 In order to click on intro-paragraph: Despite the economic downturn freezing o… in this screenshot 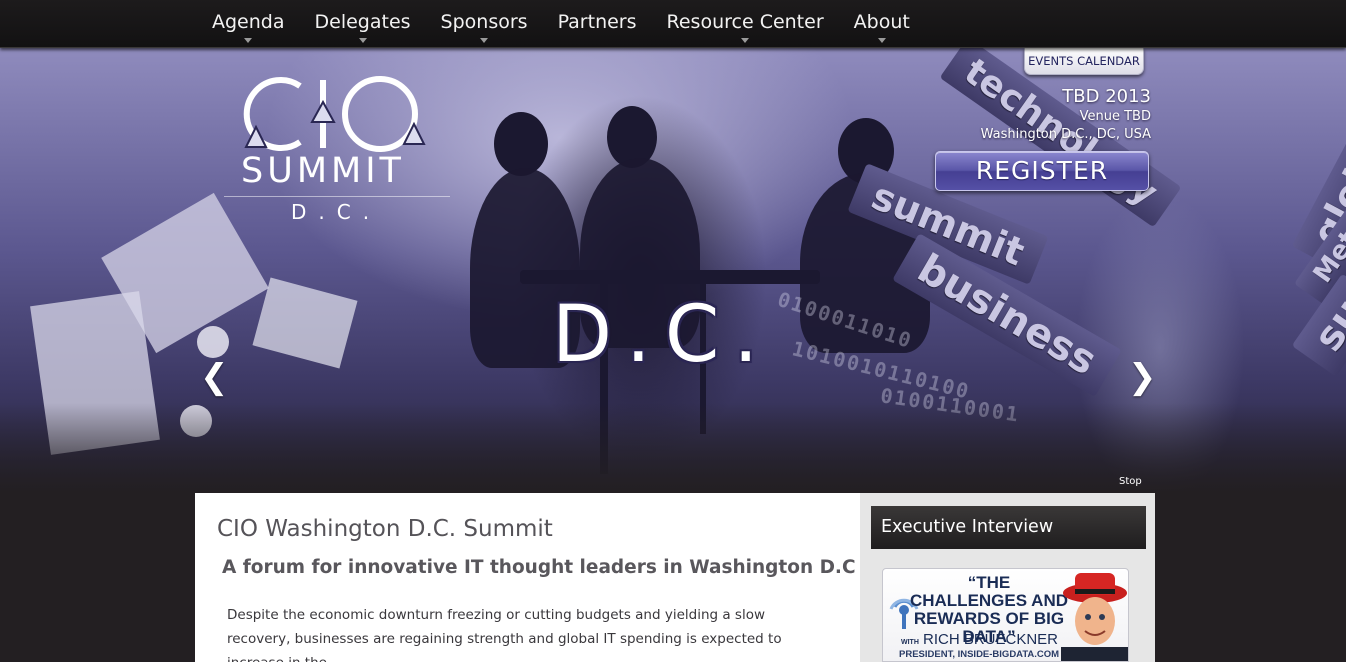, I will do `click(504, 634)`.